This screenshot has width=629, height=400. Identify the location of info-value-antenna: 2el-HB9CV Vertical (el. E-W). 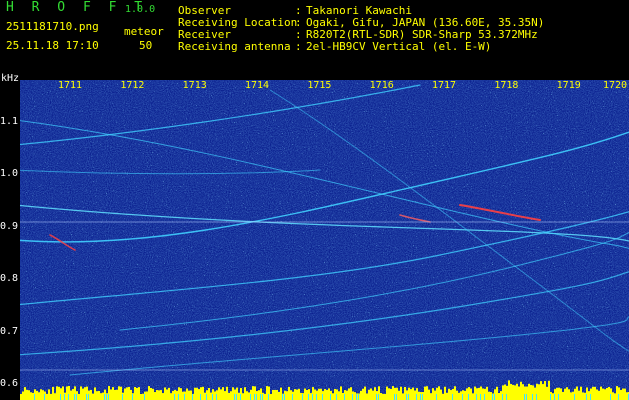
(399, 46).